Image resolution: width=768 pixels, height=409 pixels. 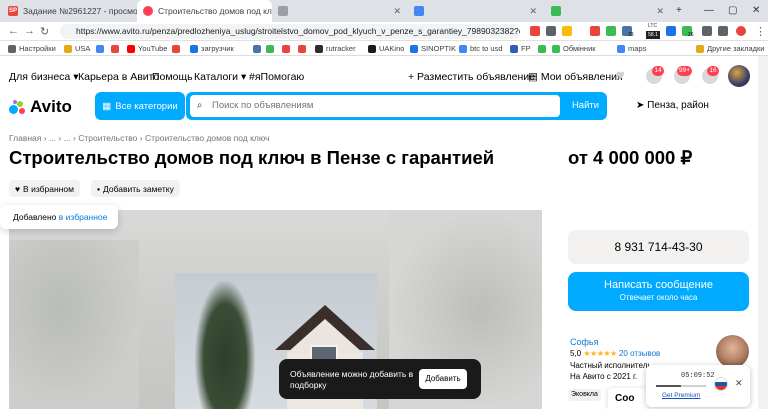 What do you see at coordinates (707, 31) in the screenshot?
I see `extensions-puzzle-icon` at bounding box center [707, 31].